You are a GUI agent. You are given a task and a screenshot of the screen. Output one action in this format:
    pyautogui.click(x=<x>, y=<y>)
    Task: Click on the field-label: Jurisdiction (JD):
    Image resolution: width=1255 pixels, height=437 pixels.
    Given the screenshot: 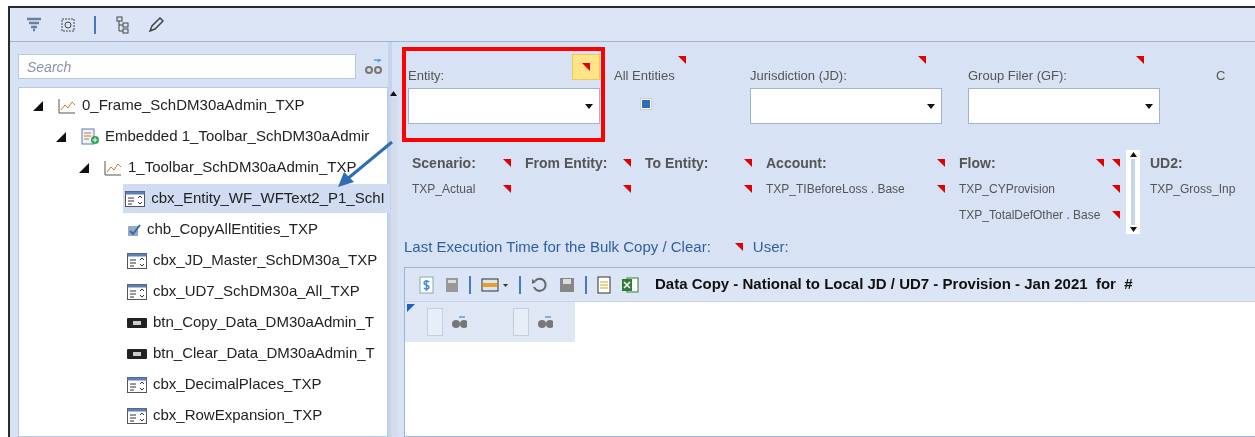 What is the action you would take?
    pyautogui.click(x=798, y=76)
    